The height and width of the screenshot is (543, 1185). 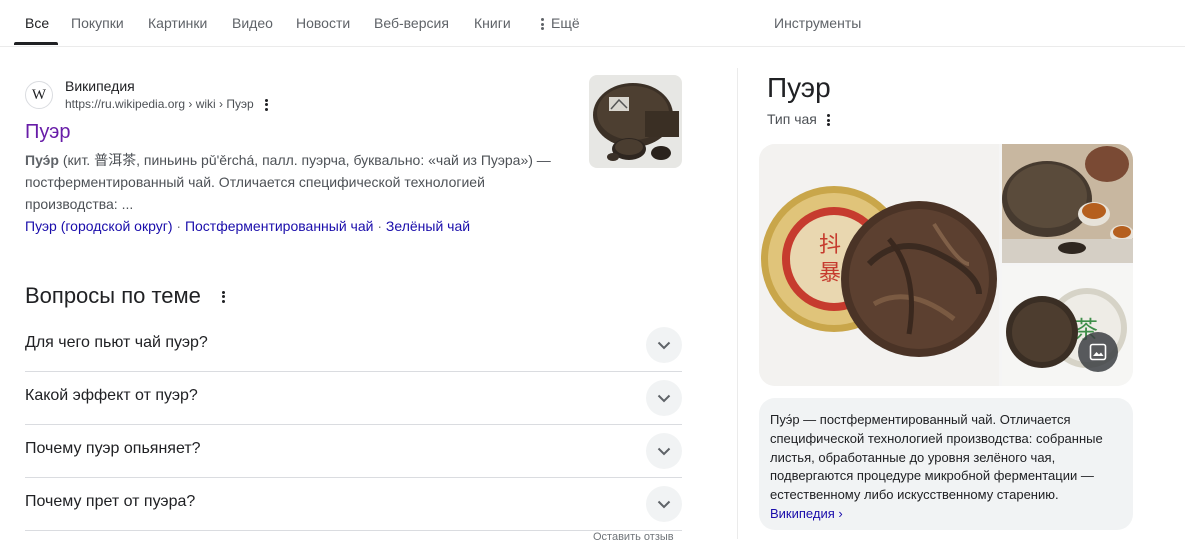 What do you see at coordinates (830, 273) in the screenshot?
I see `svg-text: 暴` at bounding box center [830, 273].